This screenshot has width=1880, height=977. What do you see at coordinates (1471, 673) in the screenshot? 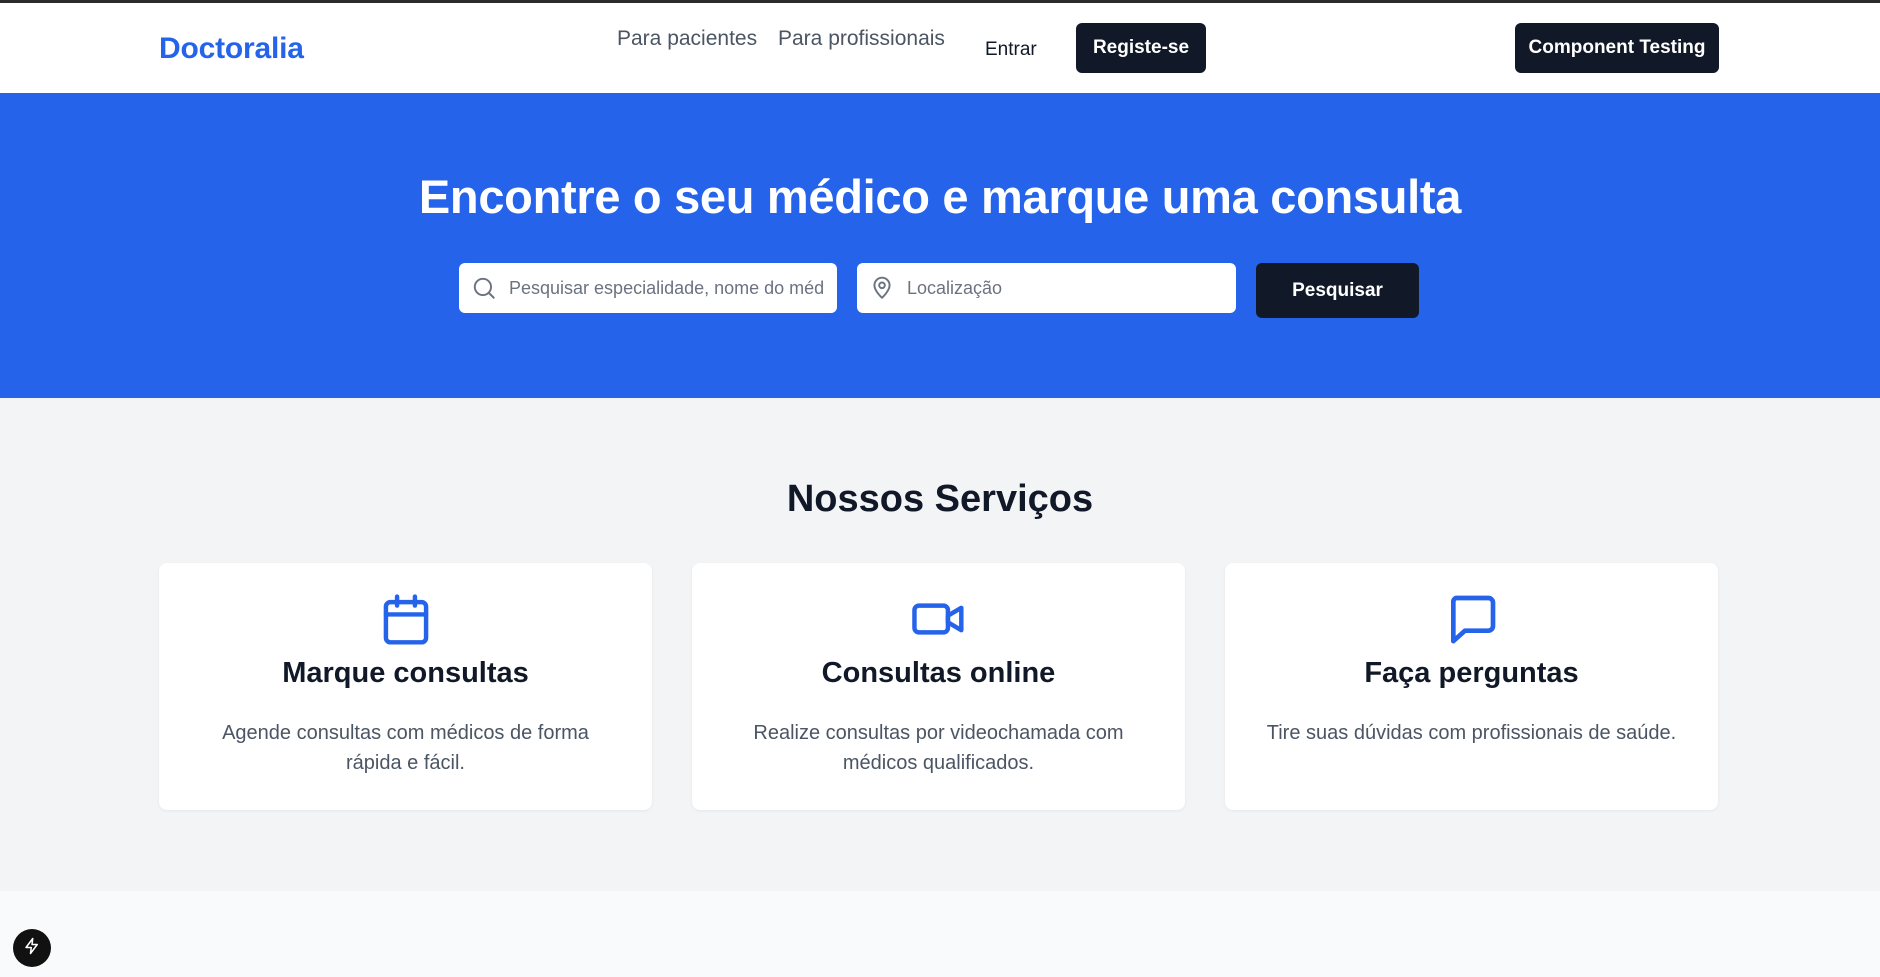
I see `service-card-title: Faça perguntas` at bounding box center [1471, 673].